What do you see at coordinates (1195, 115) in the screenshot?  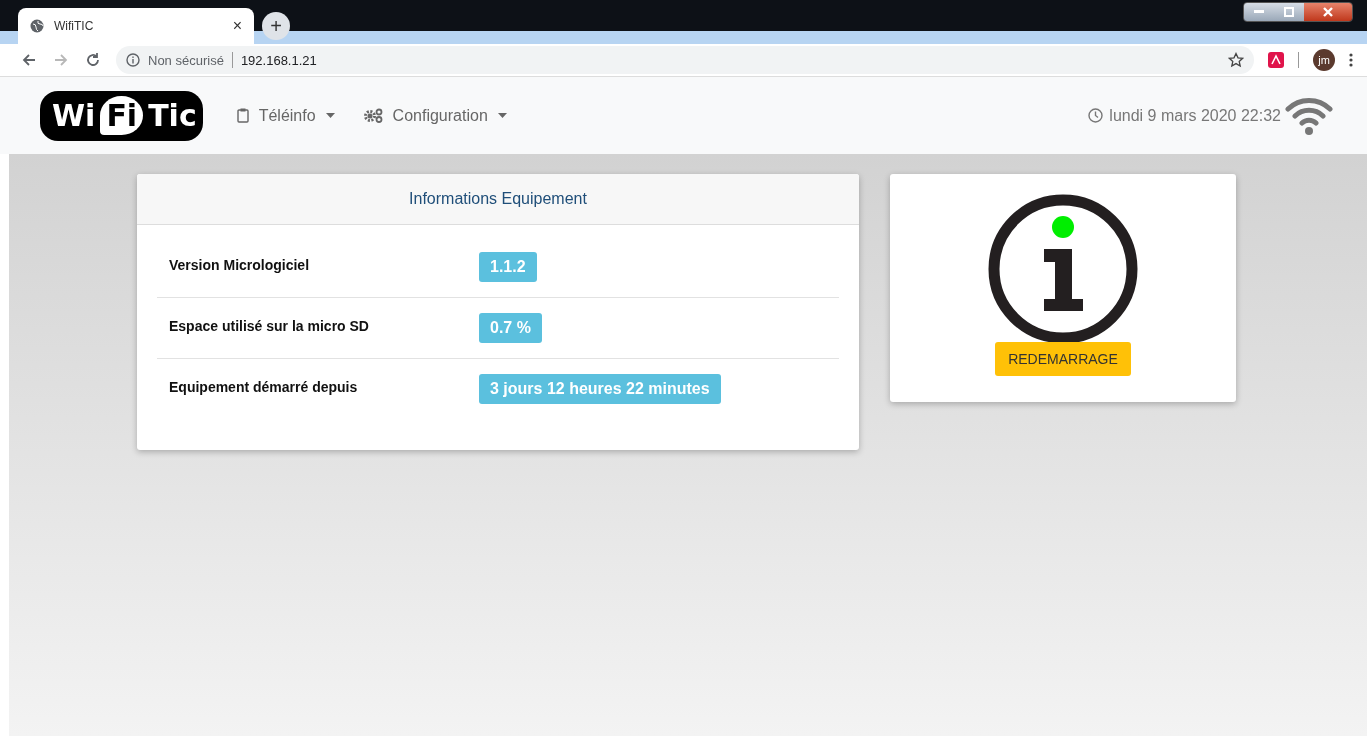 I see `date-time: lundi 9 mars 2020 22:32` at bounding box center [1195, 115].